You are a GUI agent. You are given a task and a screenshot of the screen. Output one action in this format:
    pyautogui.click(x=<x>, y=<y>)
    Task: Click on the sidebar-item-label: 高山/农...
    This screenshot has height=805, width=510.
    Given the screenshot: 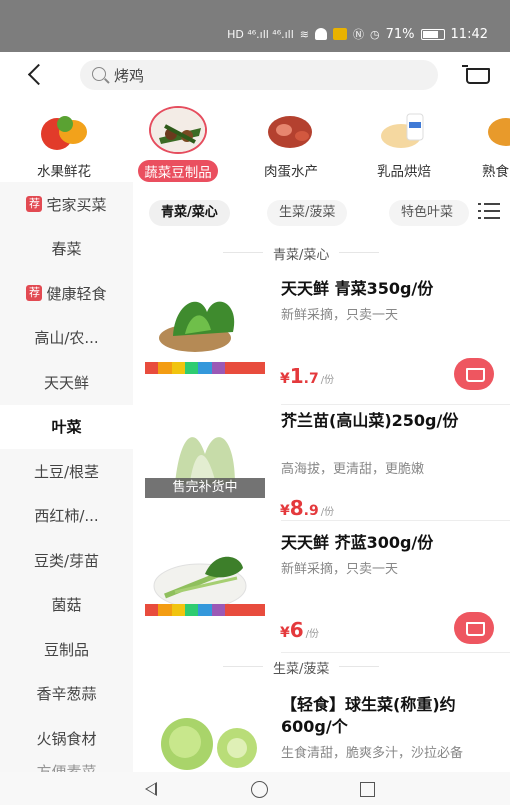 What is the action you would take?
    pyautogui.click(x=66, y=338)
    